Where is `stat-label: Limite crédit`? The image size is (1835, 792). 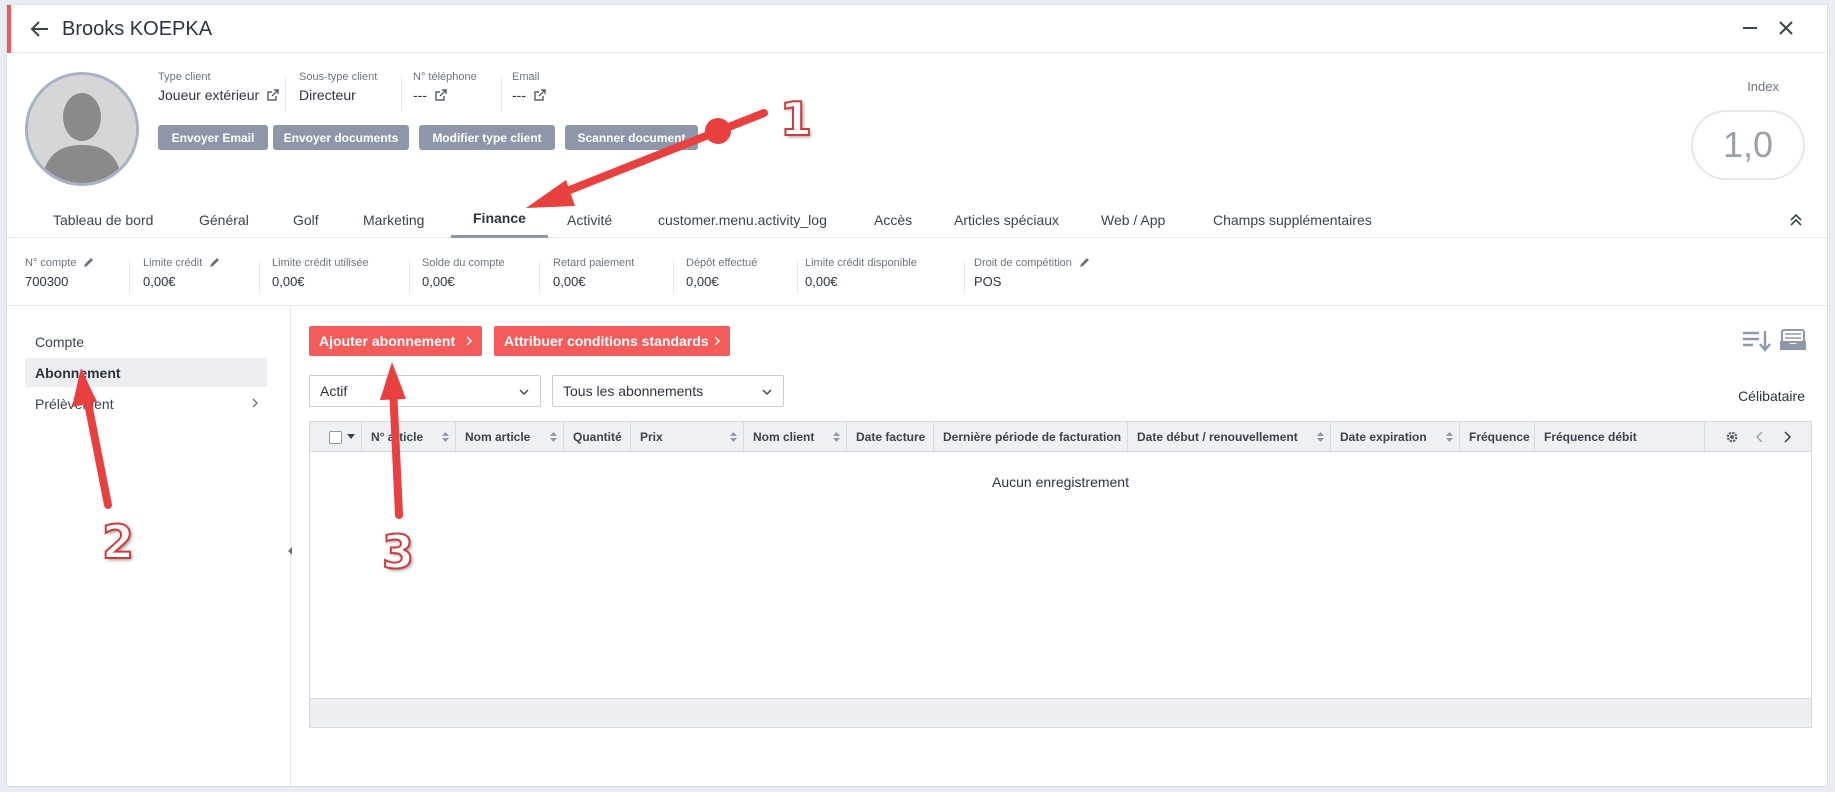 stat-label: Limite crédit is located at coordinates (173, 263).